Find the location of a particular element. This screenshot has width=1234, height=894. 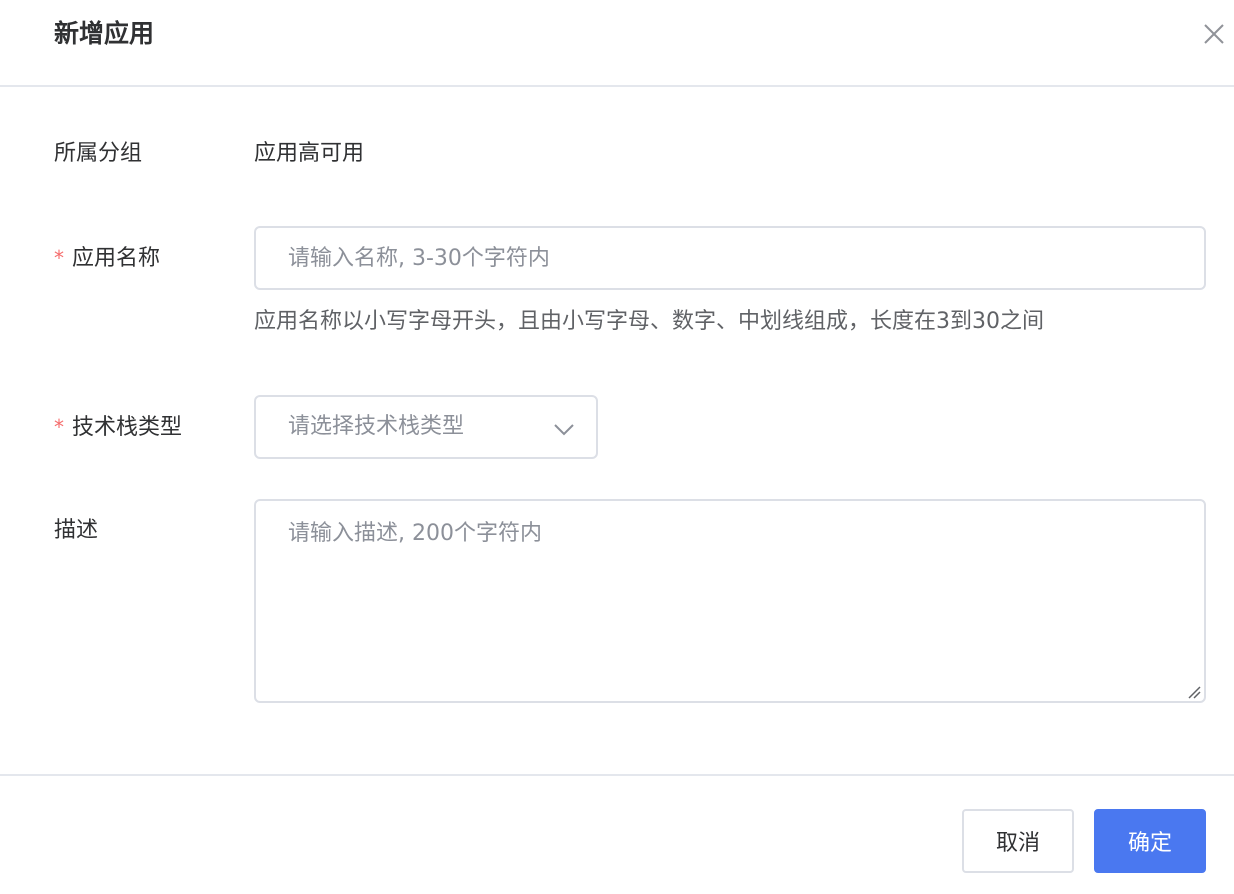

app-name-hint: 应用名称以小写字母开头，且由小写字母、数字、中划线组成，长度在3到30之间 is located at coordinates (649, 321).